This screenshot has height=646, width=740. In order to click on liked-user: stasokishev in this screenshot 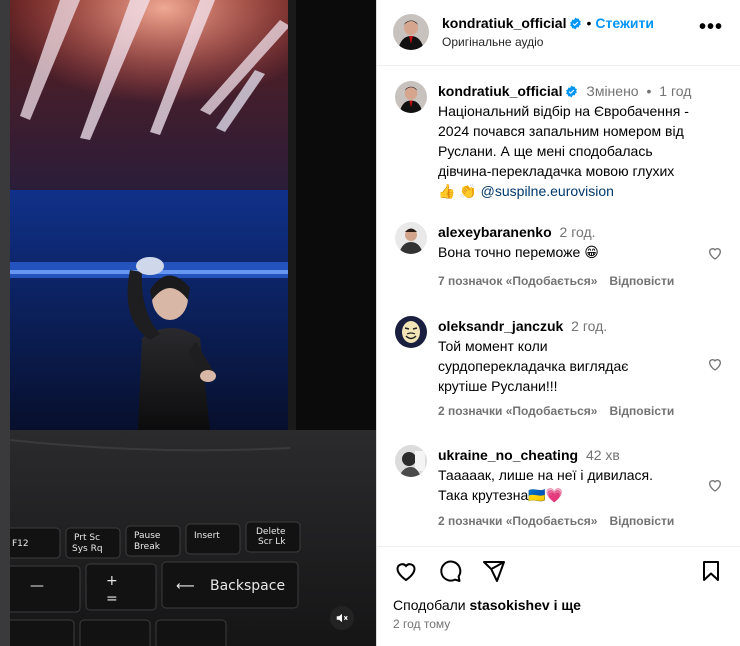, I will do `click(510, 605)`.